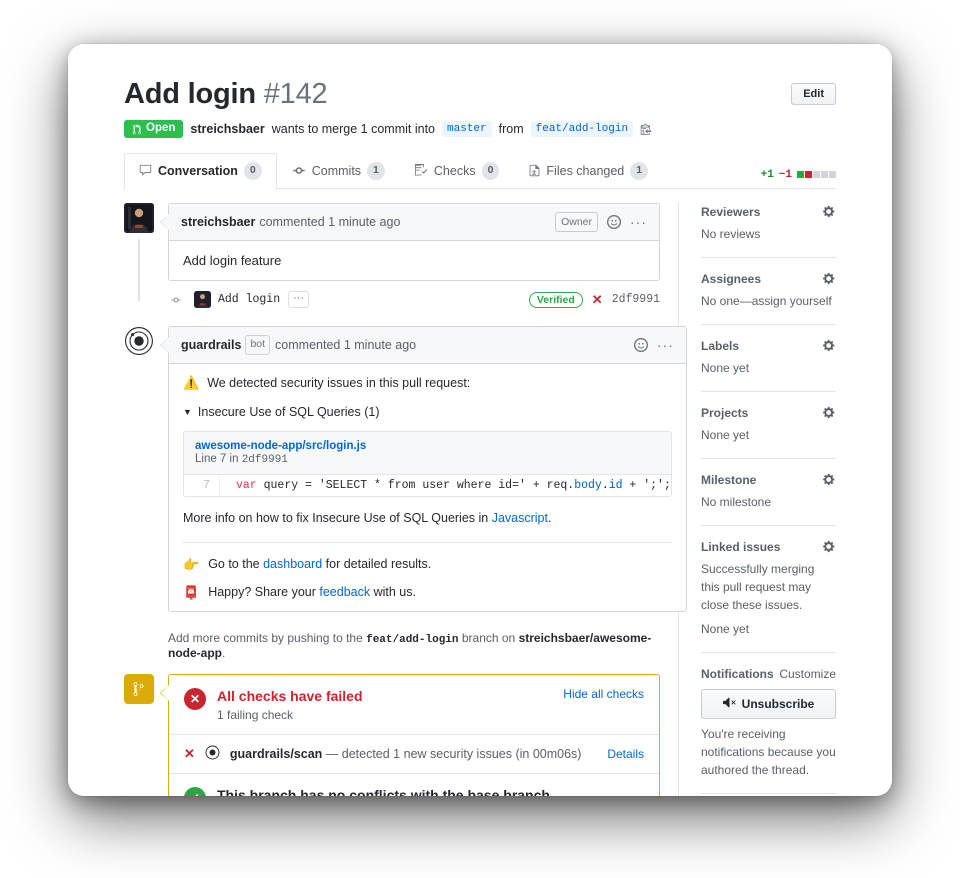 This screenshot has width=960, height=878. I want to click on tab-checks: Checks 0, so click(457, 171).